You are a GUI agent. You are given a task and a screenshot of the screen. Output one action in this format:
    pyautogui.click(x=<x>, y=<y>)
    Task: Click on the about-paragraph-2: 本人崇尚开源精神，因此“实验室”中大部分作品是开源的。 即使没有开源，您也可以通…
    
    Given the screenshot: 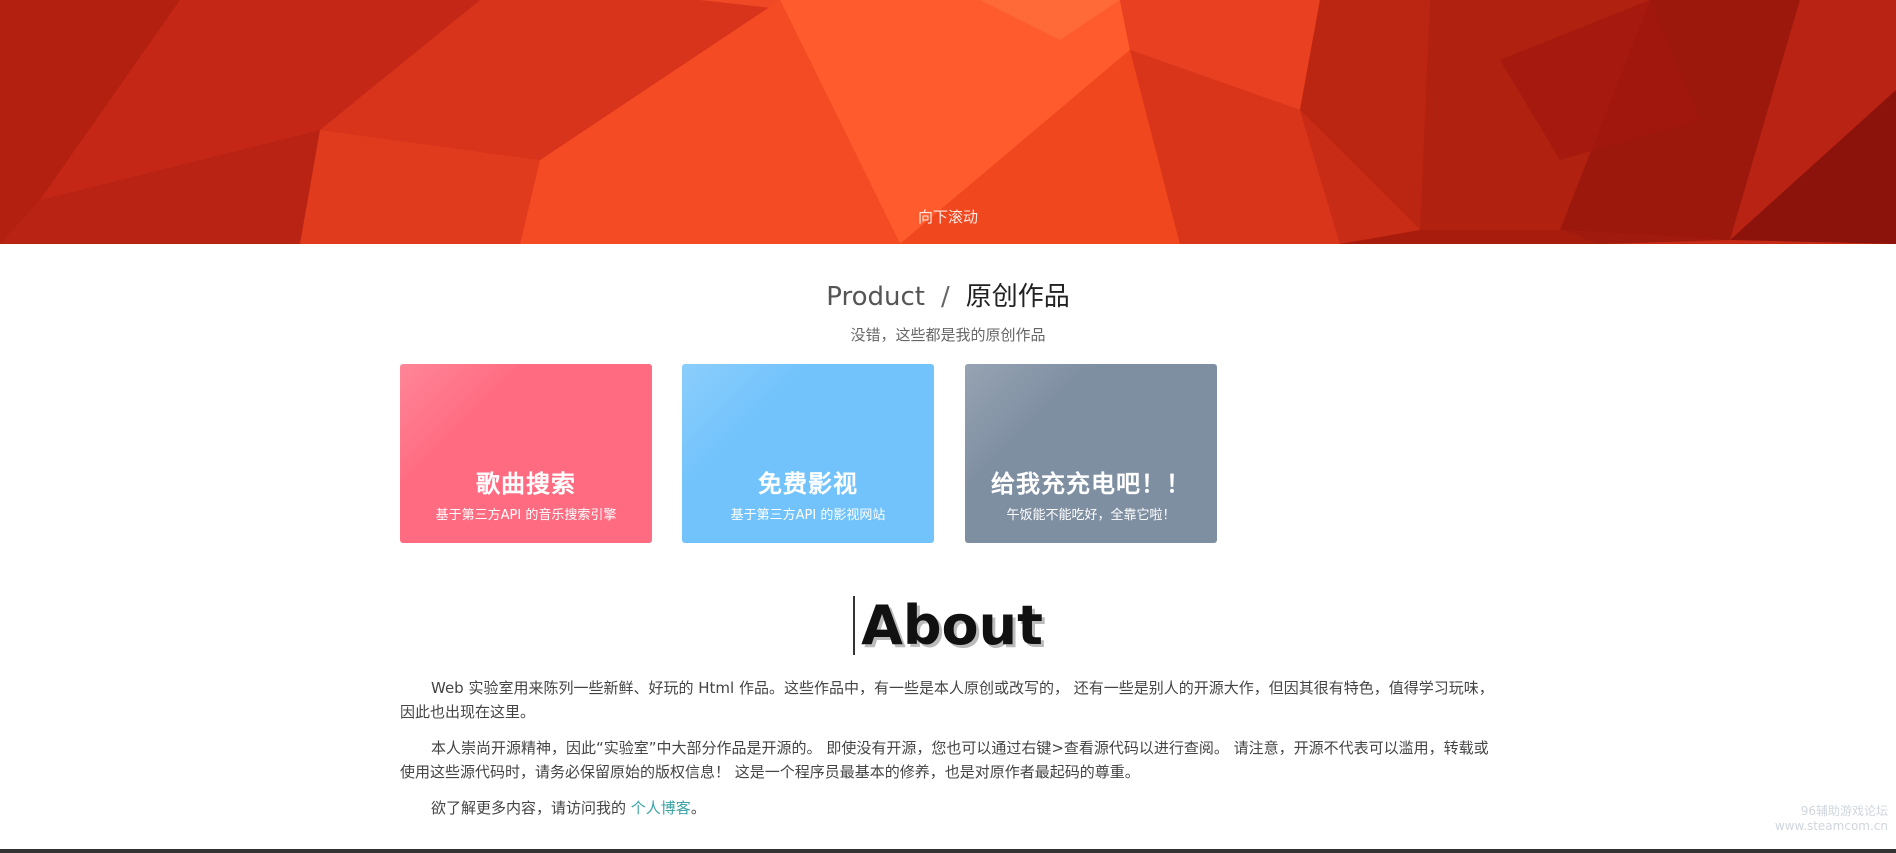 What is the action you would take?
    pyautogui.click(x=944, y=760)
    